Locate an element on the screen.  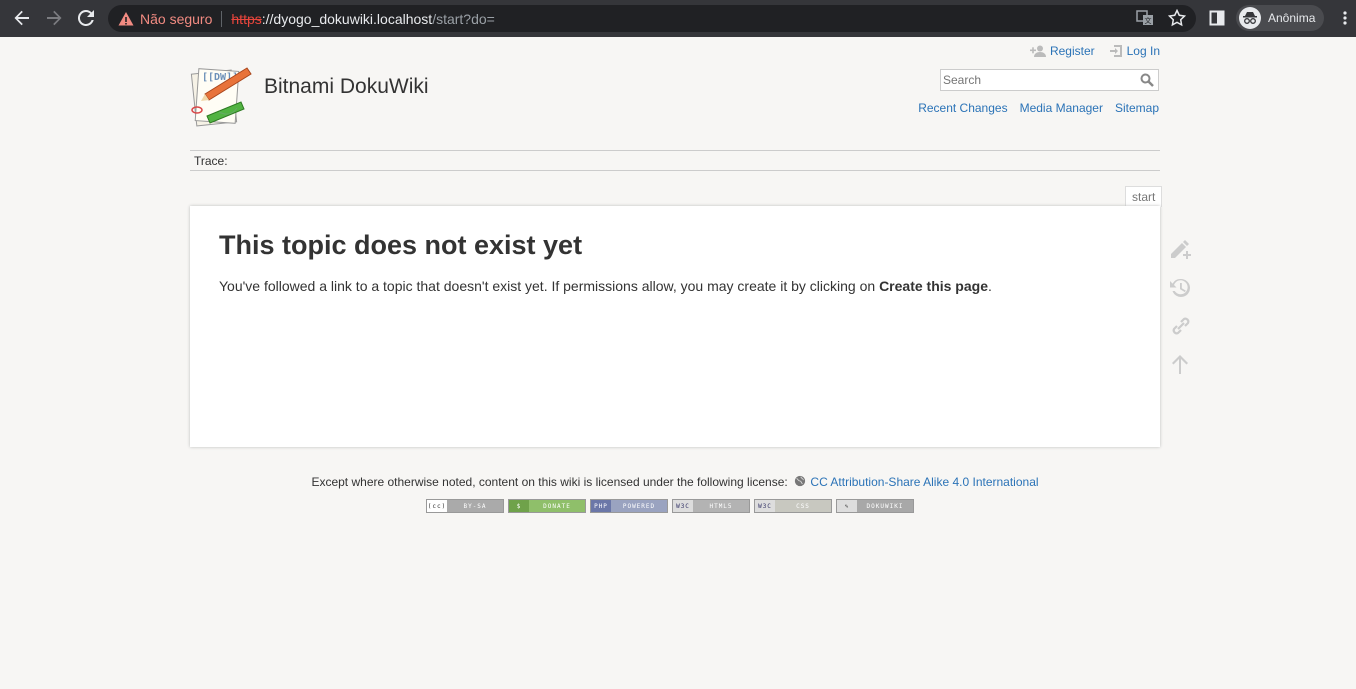
add-user-icon is located at coordinates (1037, 51).